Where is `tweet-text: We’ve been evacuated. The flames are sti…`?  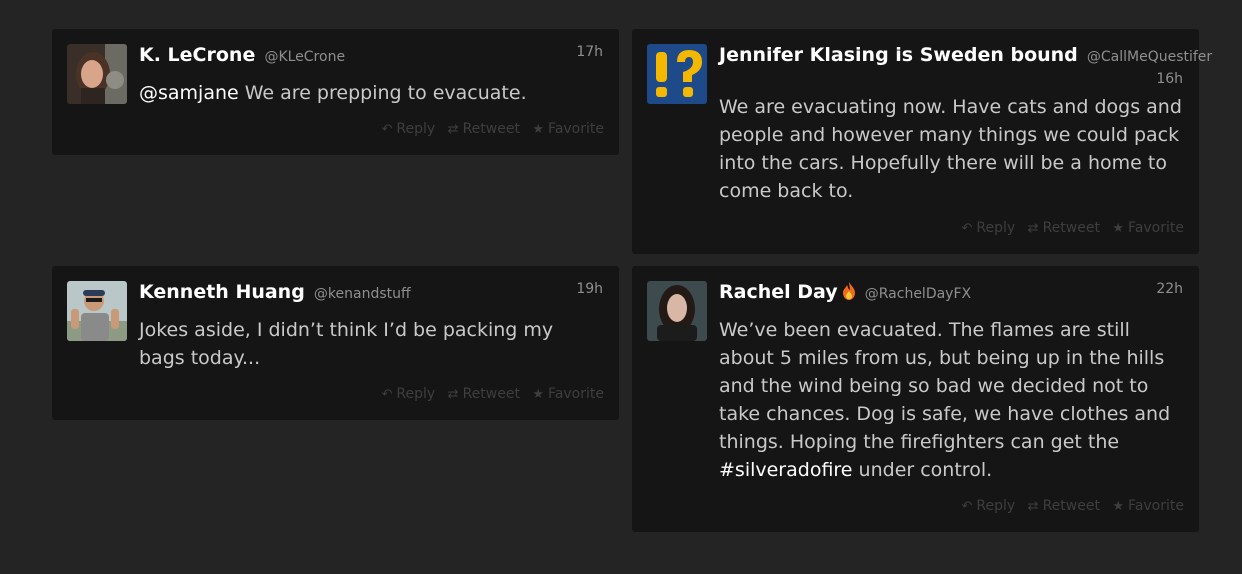
tweet-text: We’ve been evacuated. The flames are sti… is located at coordinates (951, 400).